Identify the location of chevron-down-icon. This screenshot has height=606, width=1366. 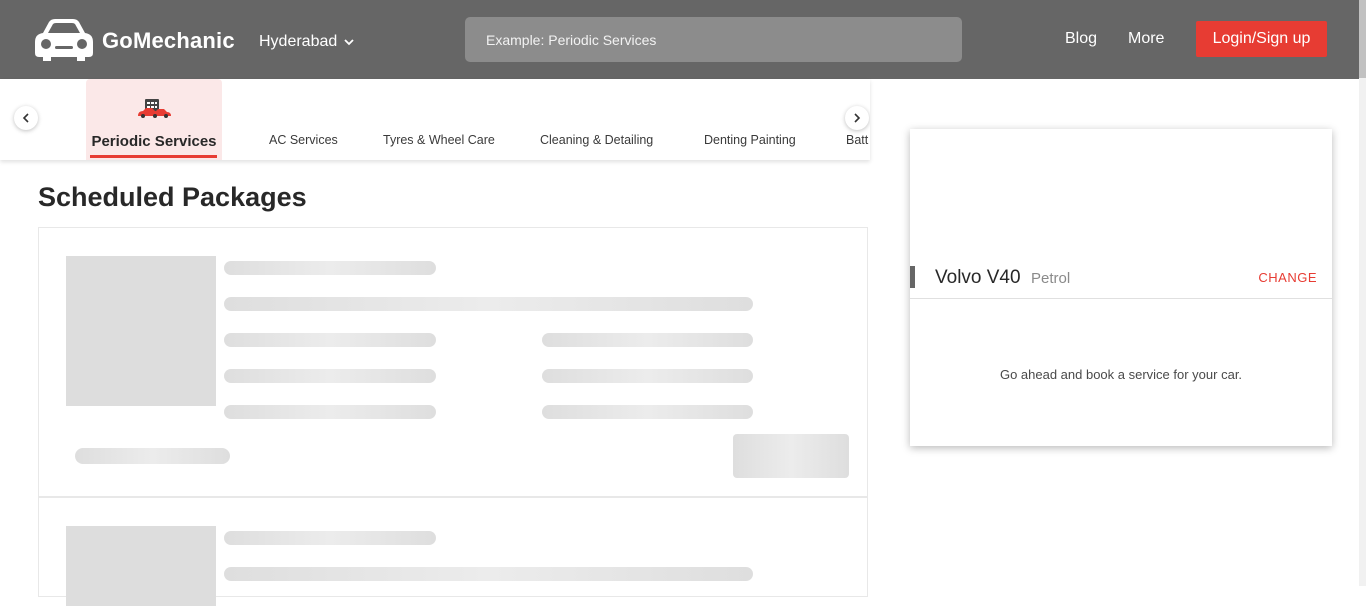
(349, 42).